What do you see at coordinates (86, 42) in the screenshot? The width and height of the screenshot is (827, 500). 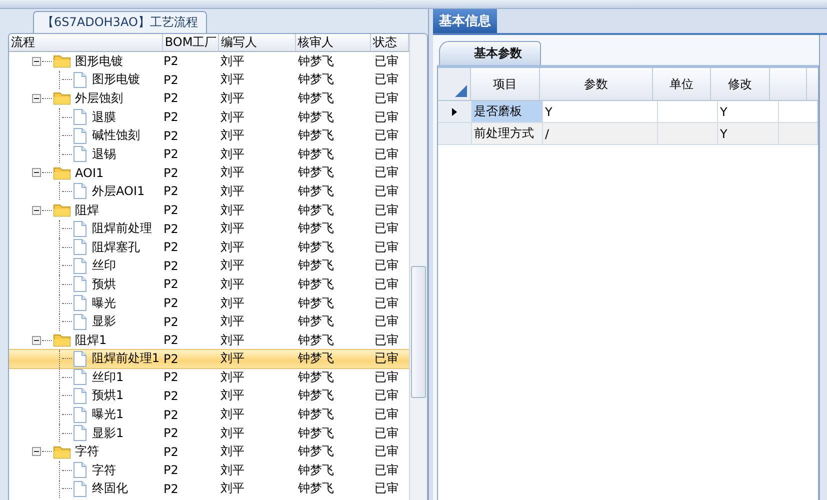 I see `column-header: 流程` at bounding box center [86, 42].